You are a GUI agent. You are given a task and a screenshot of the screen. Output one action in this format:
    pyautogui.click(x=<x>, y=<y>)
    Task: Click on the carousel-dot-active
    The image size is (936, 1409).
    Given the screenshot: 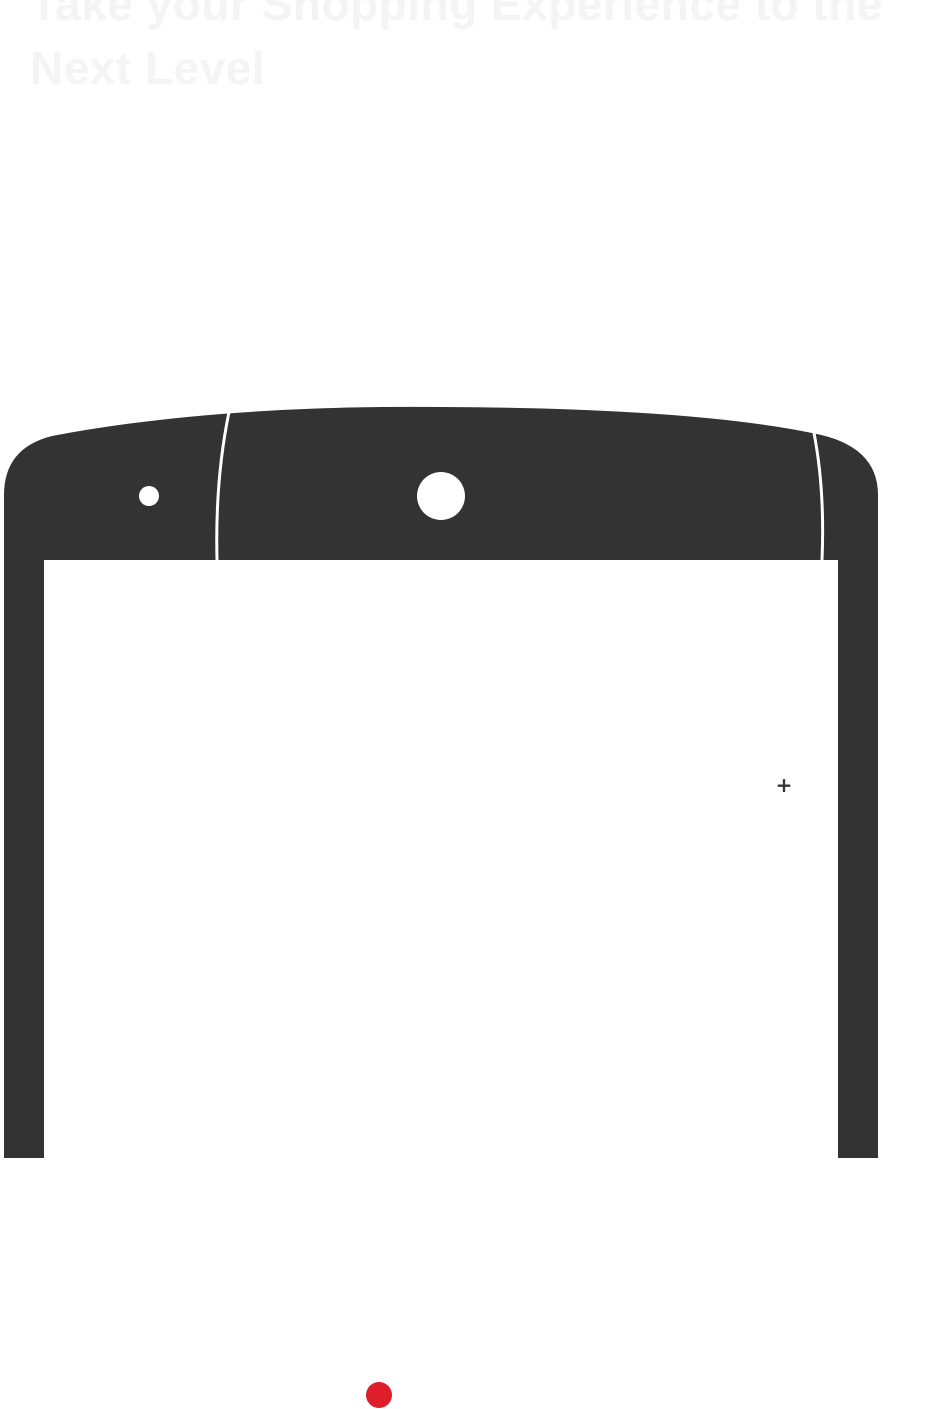 What is the action you would take?
    pyautogui.click(x=379, y=1395)
    